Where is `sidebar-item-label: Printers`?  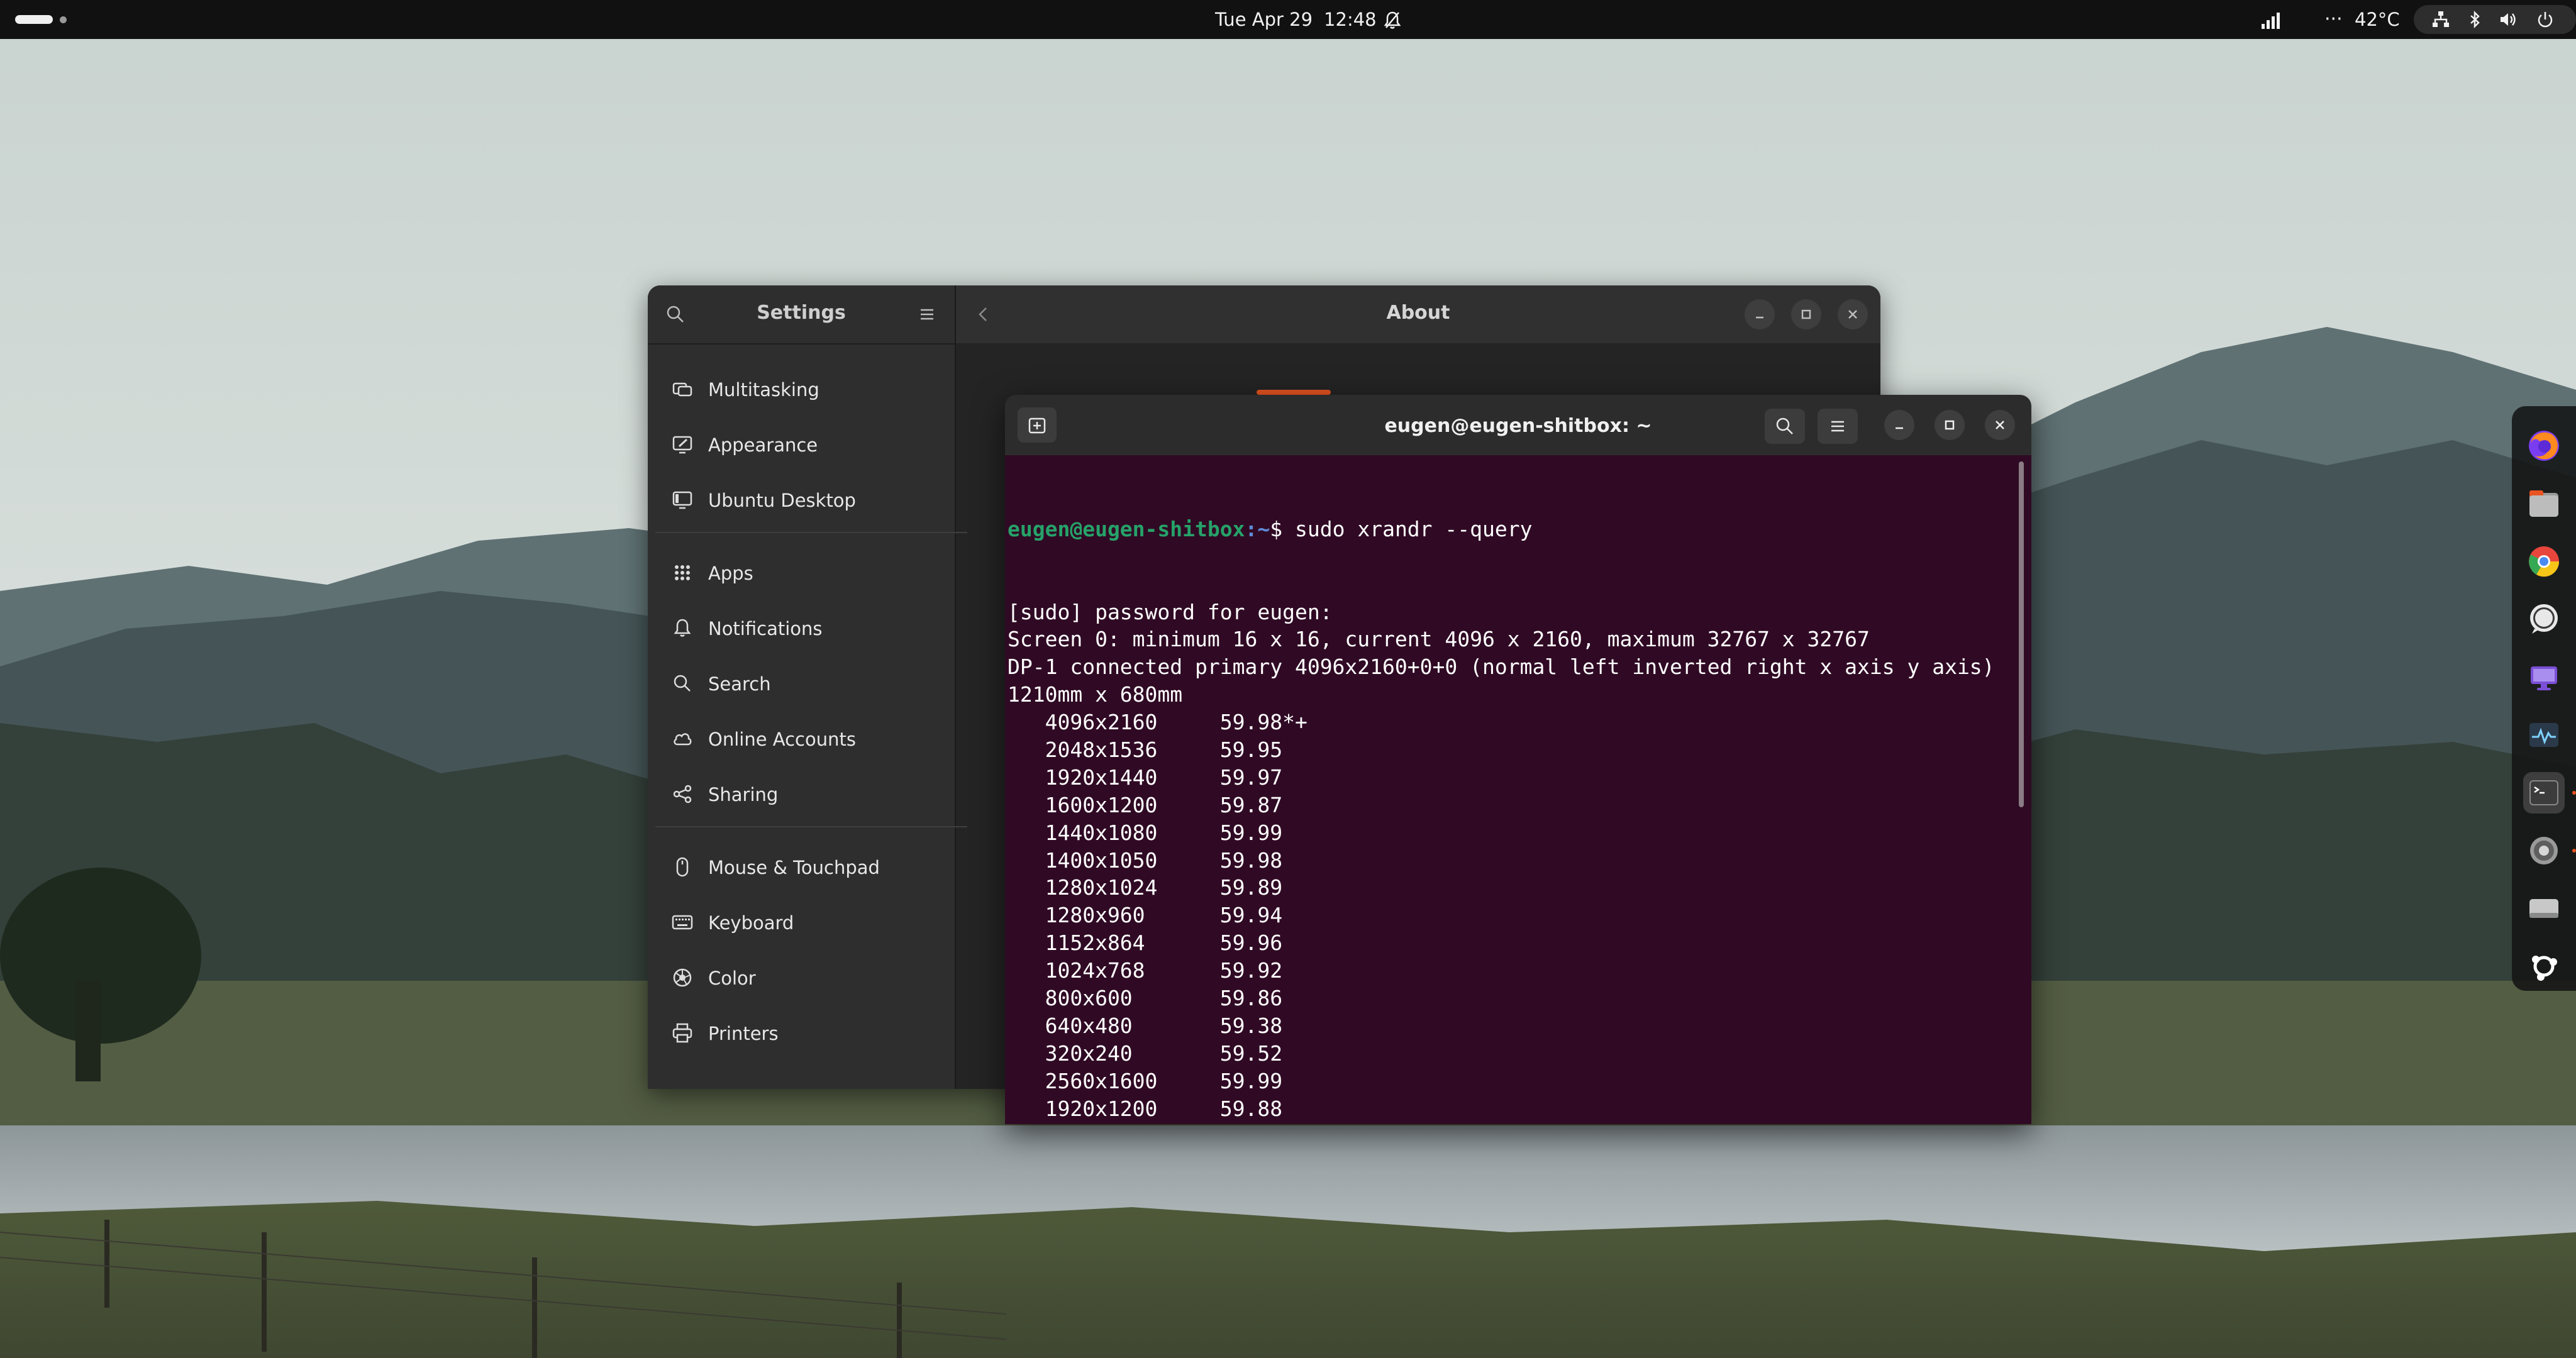
sidebar-item-label: Printers is located at coordinates (743, 1033).